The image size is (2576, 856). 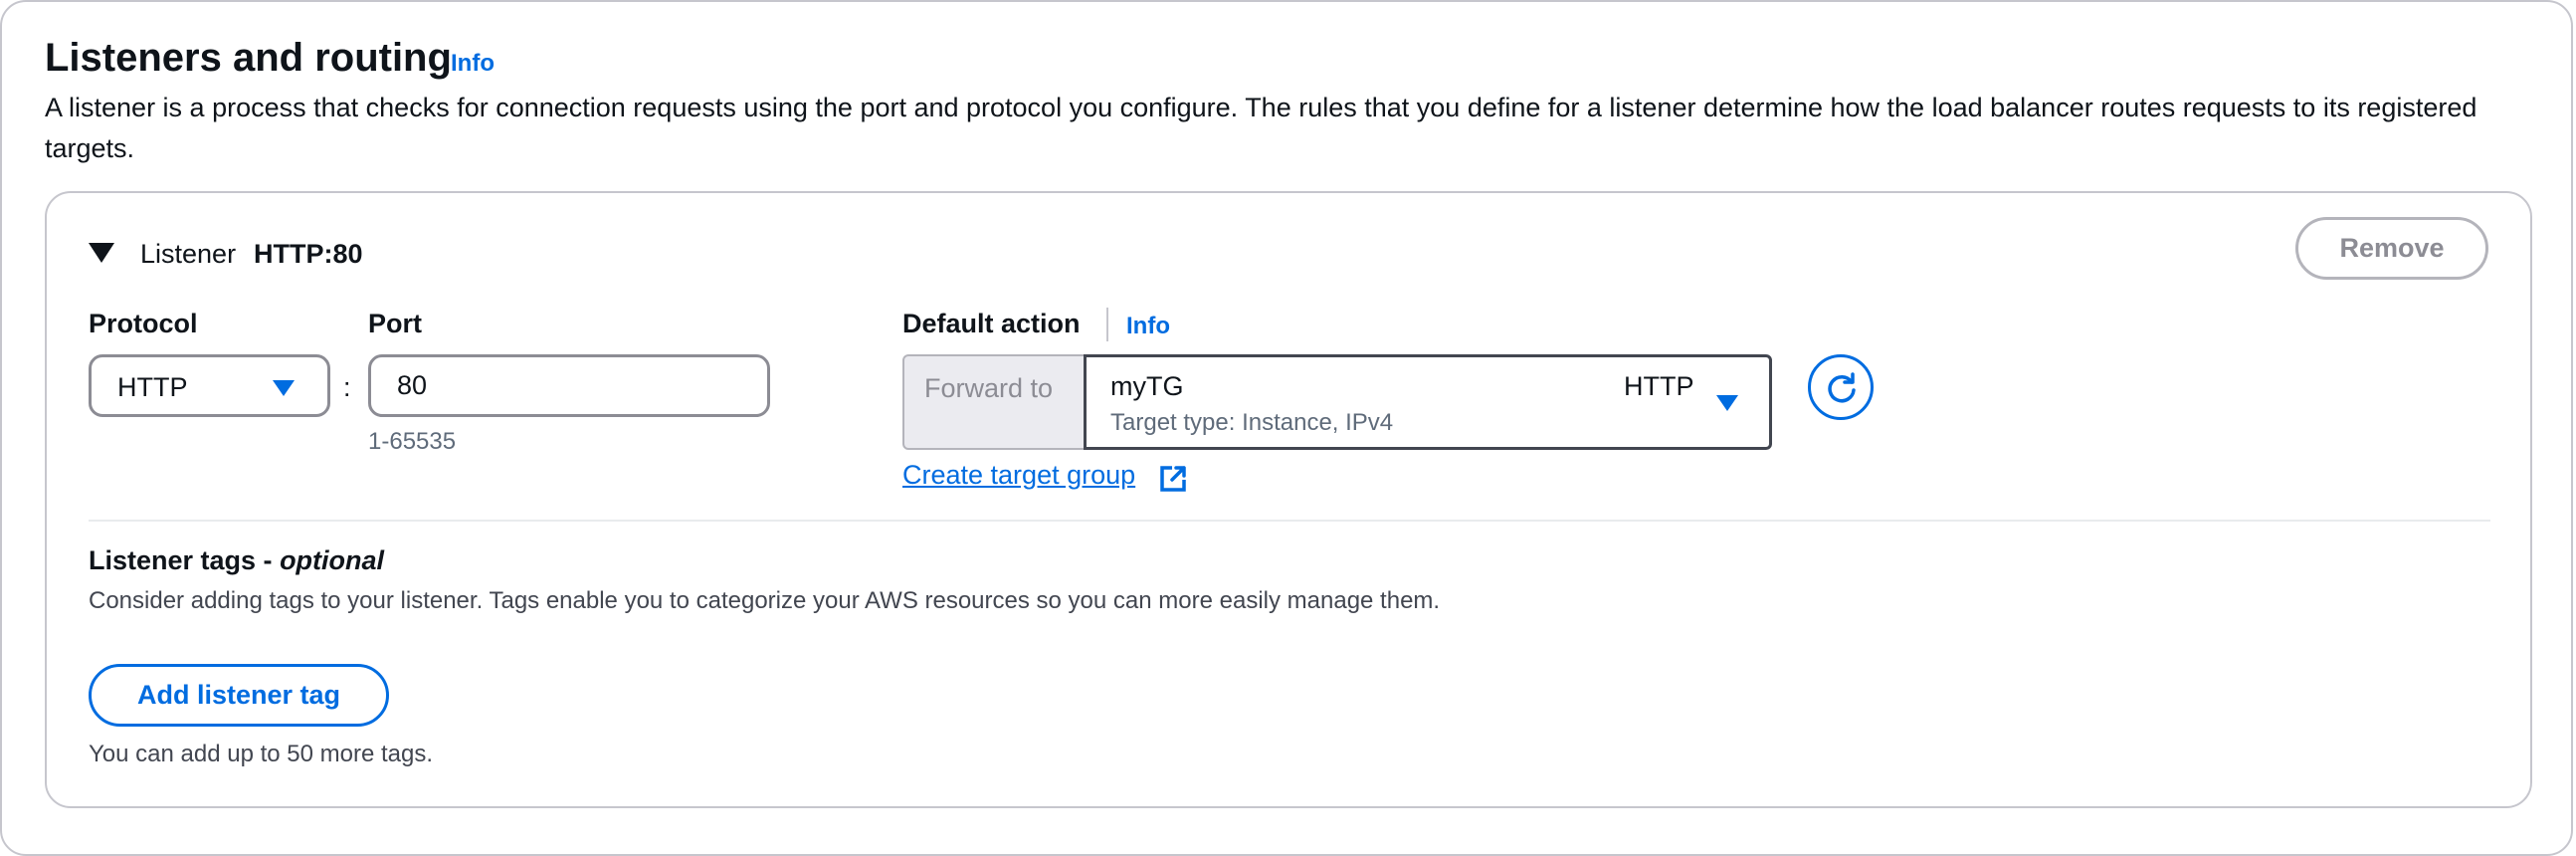 I want to click on refresh-icon, so click(x=1842, y=387).